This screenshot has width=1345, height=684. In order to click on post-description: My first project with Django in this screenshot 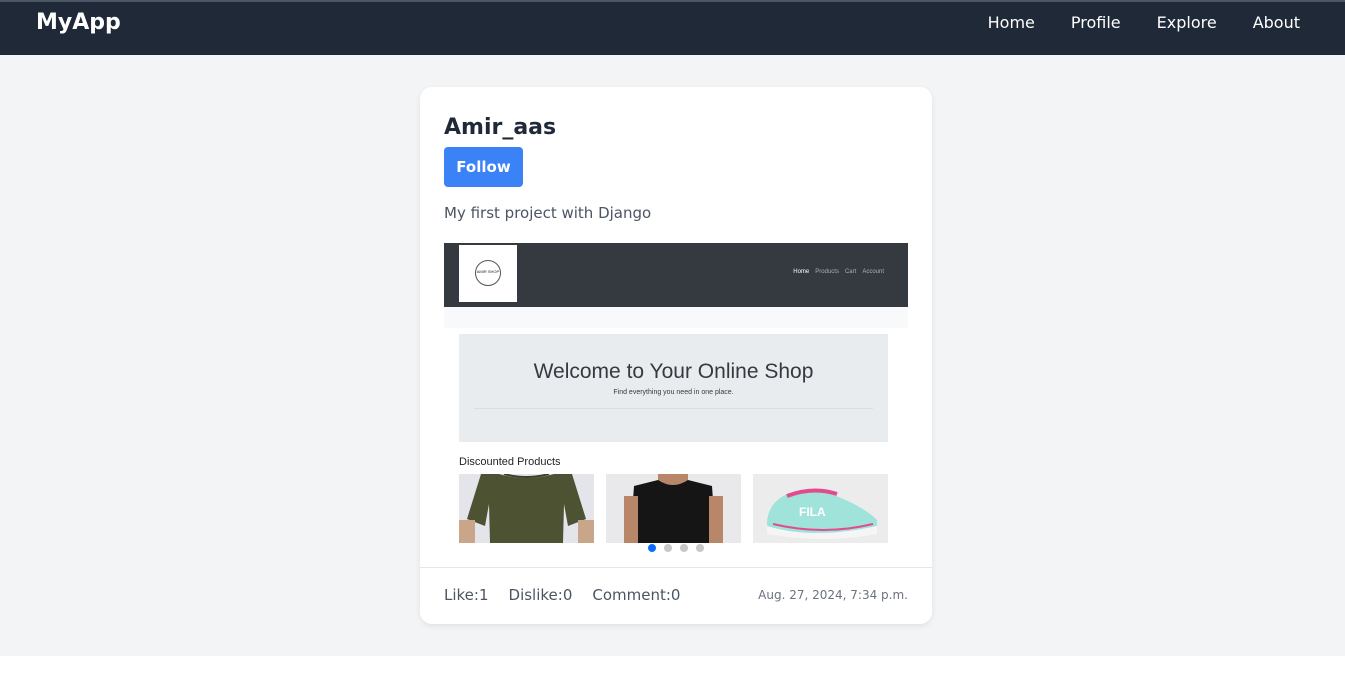, I will do `click(548, 213)`.